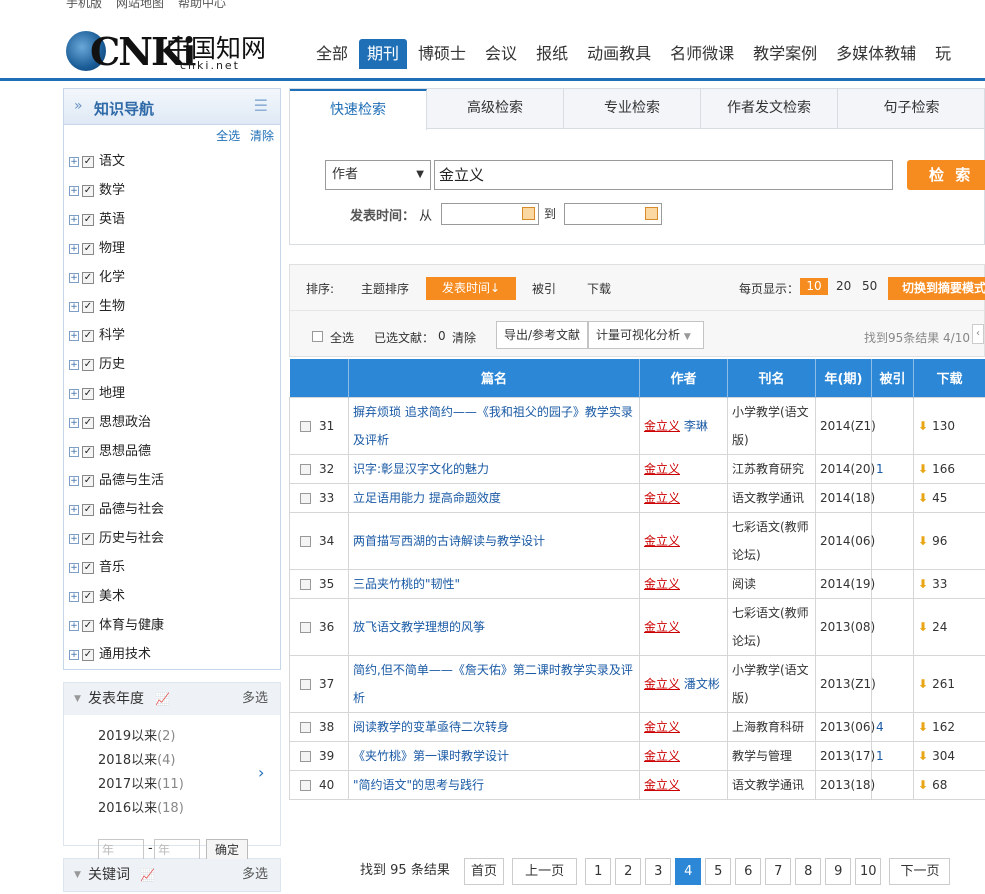  What do you see at coordinates (880, 469) in the screenshot?
I see `cited-count: 1` at bounding box center [880, 469].